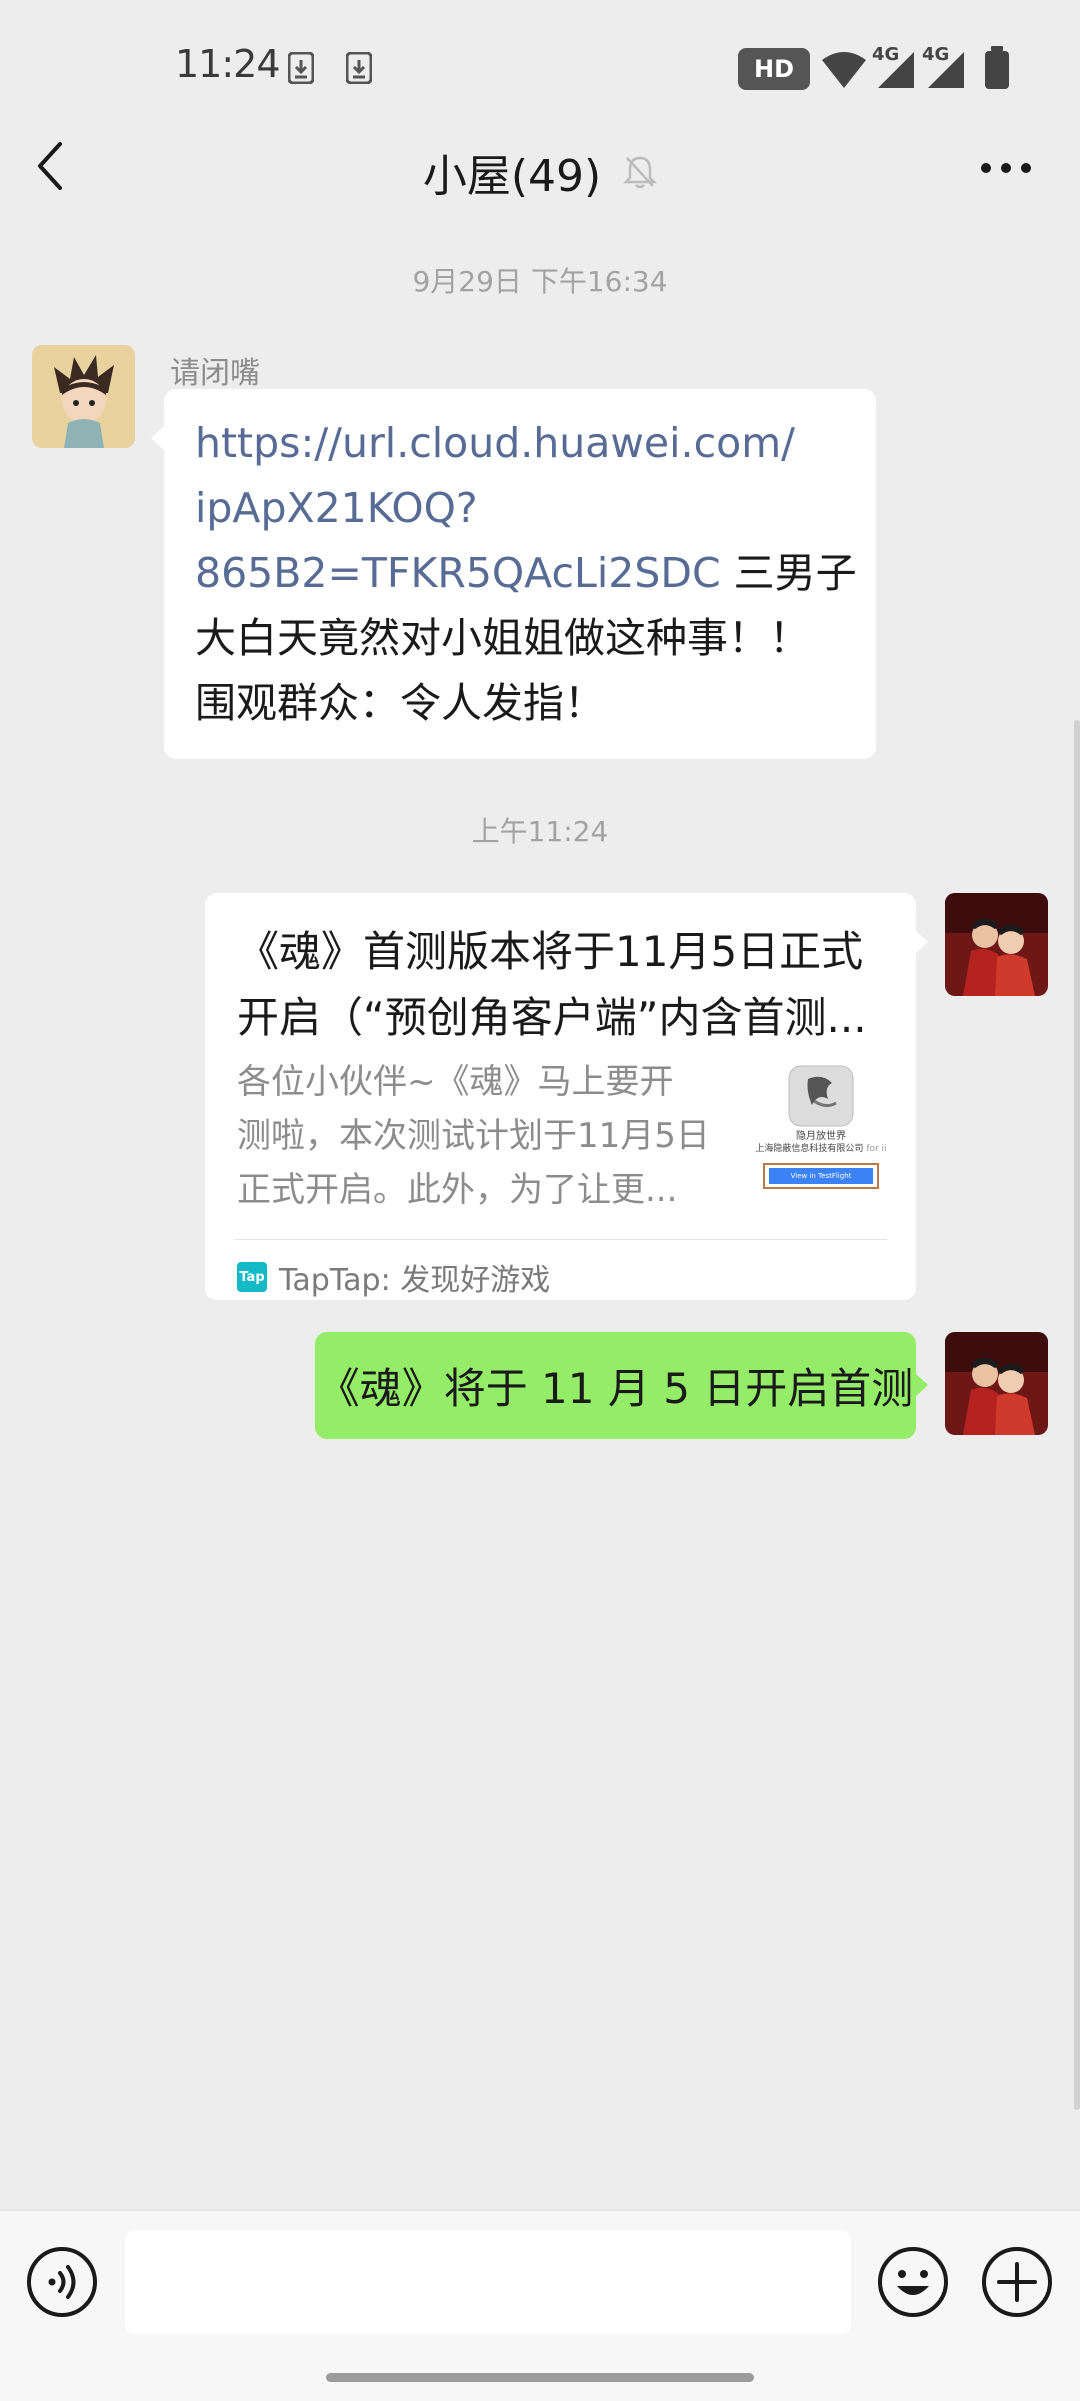  I want to click on thumb-caption: 上海隐蔽信息科技有限公司 for ii, so click(821, 1147).